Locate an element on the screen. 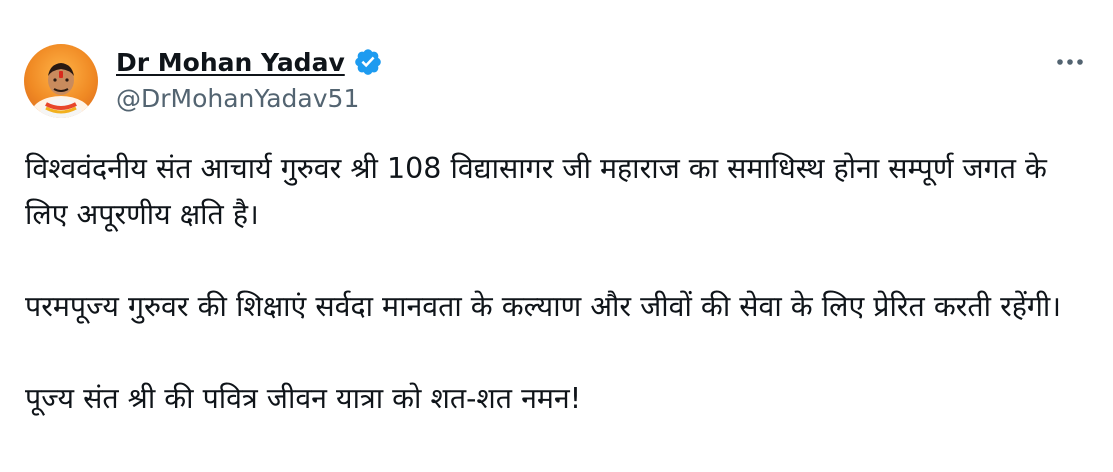 This screenshot has height=472, width=1113. author-display-name: Dr Mohan Yadav is located at coordinates (230, 62).